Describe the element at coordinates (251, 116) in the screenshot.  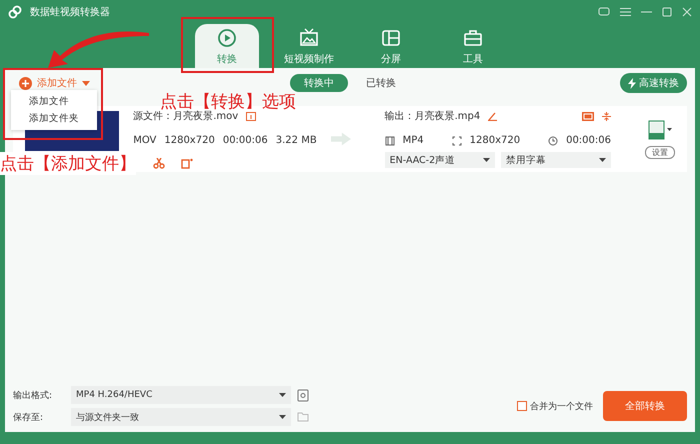
I see `info-icon` at that location.